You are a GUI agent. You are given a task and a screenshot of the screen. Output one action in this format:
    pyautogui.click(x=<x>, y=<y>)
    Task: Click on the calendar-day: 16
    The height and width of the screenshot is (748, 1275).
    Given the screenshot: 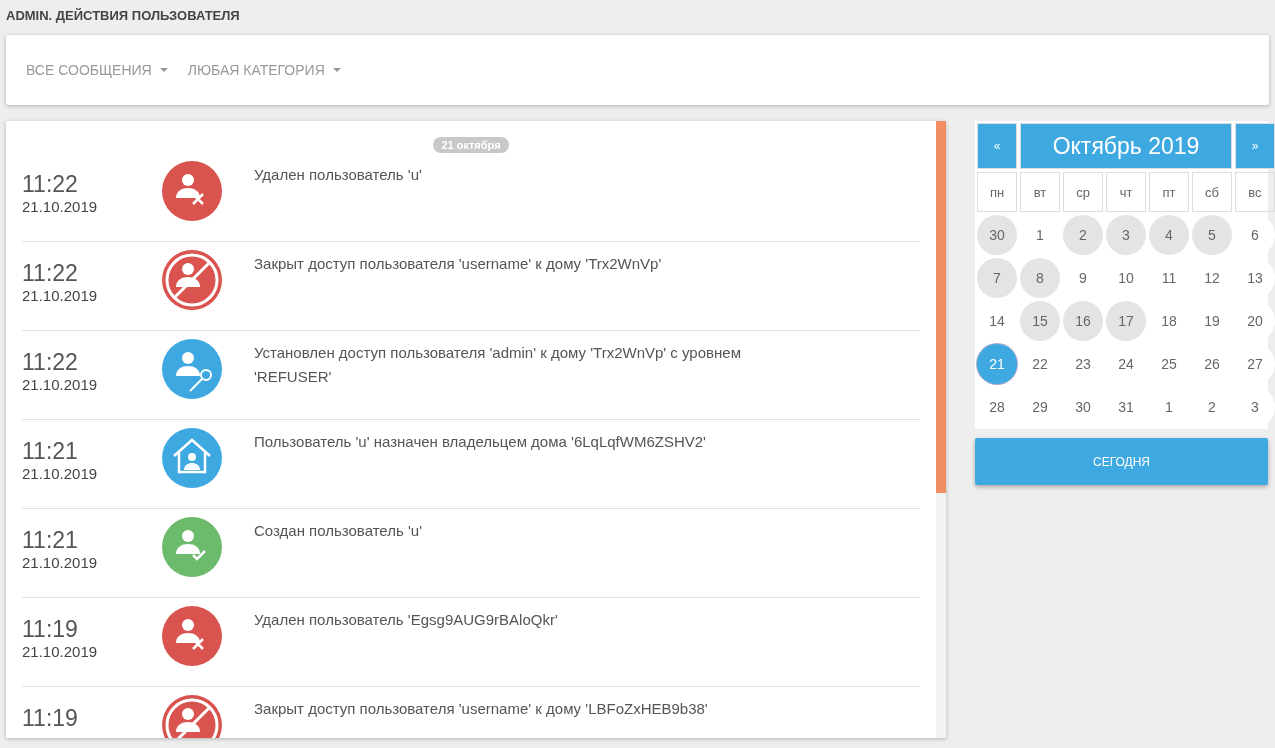 What is the action you would take?
    pyautogui.click(x=1083, y=321)
    